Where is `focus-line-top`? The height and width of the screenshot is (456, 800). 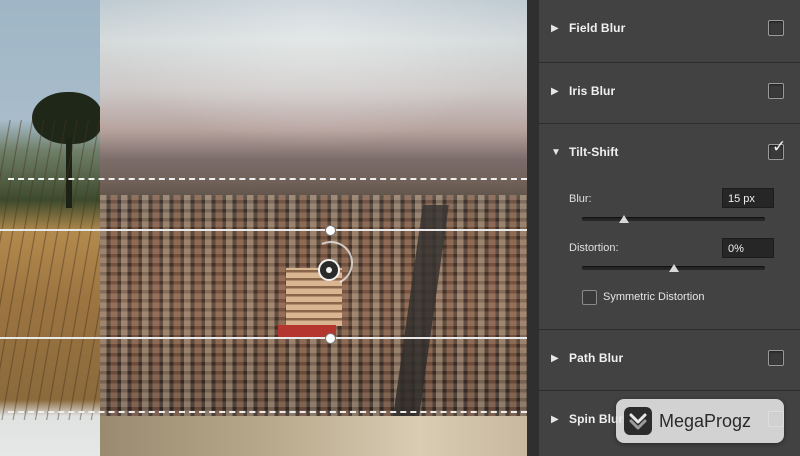 focus-line-top is located at coordinates (263, 230).